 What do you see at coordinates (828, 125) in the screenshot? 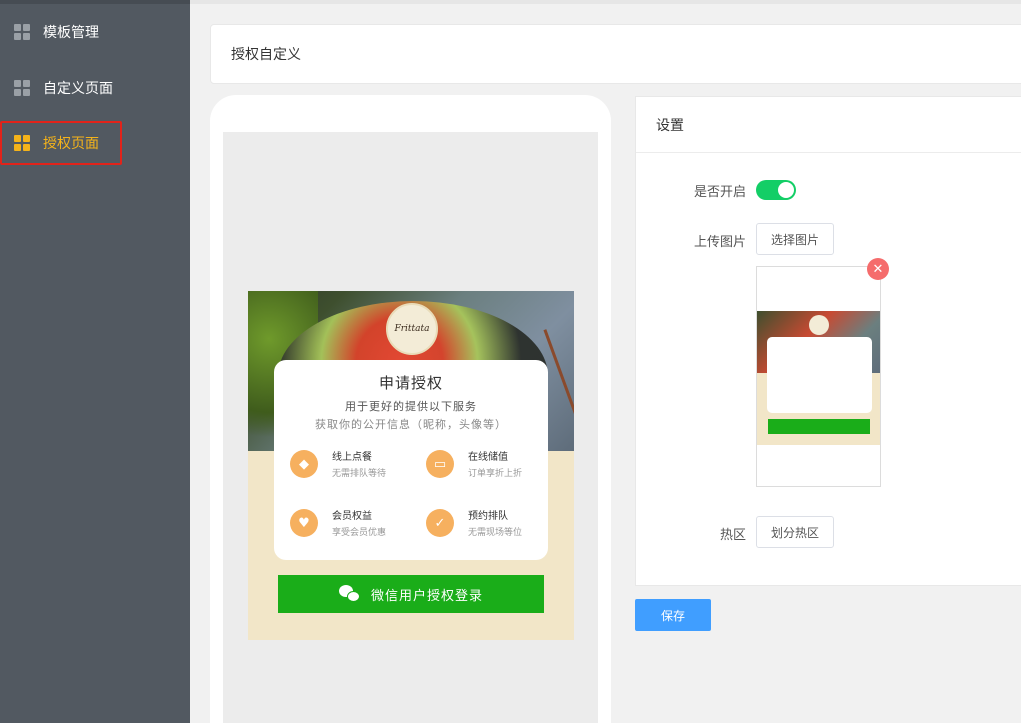
I see `settings-header: 设置` at bounding box center [828, 125].